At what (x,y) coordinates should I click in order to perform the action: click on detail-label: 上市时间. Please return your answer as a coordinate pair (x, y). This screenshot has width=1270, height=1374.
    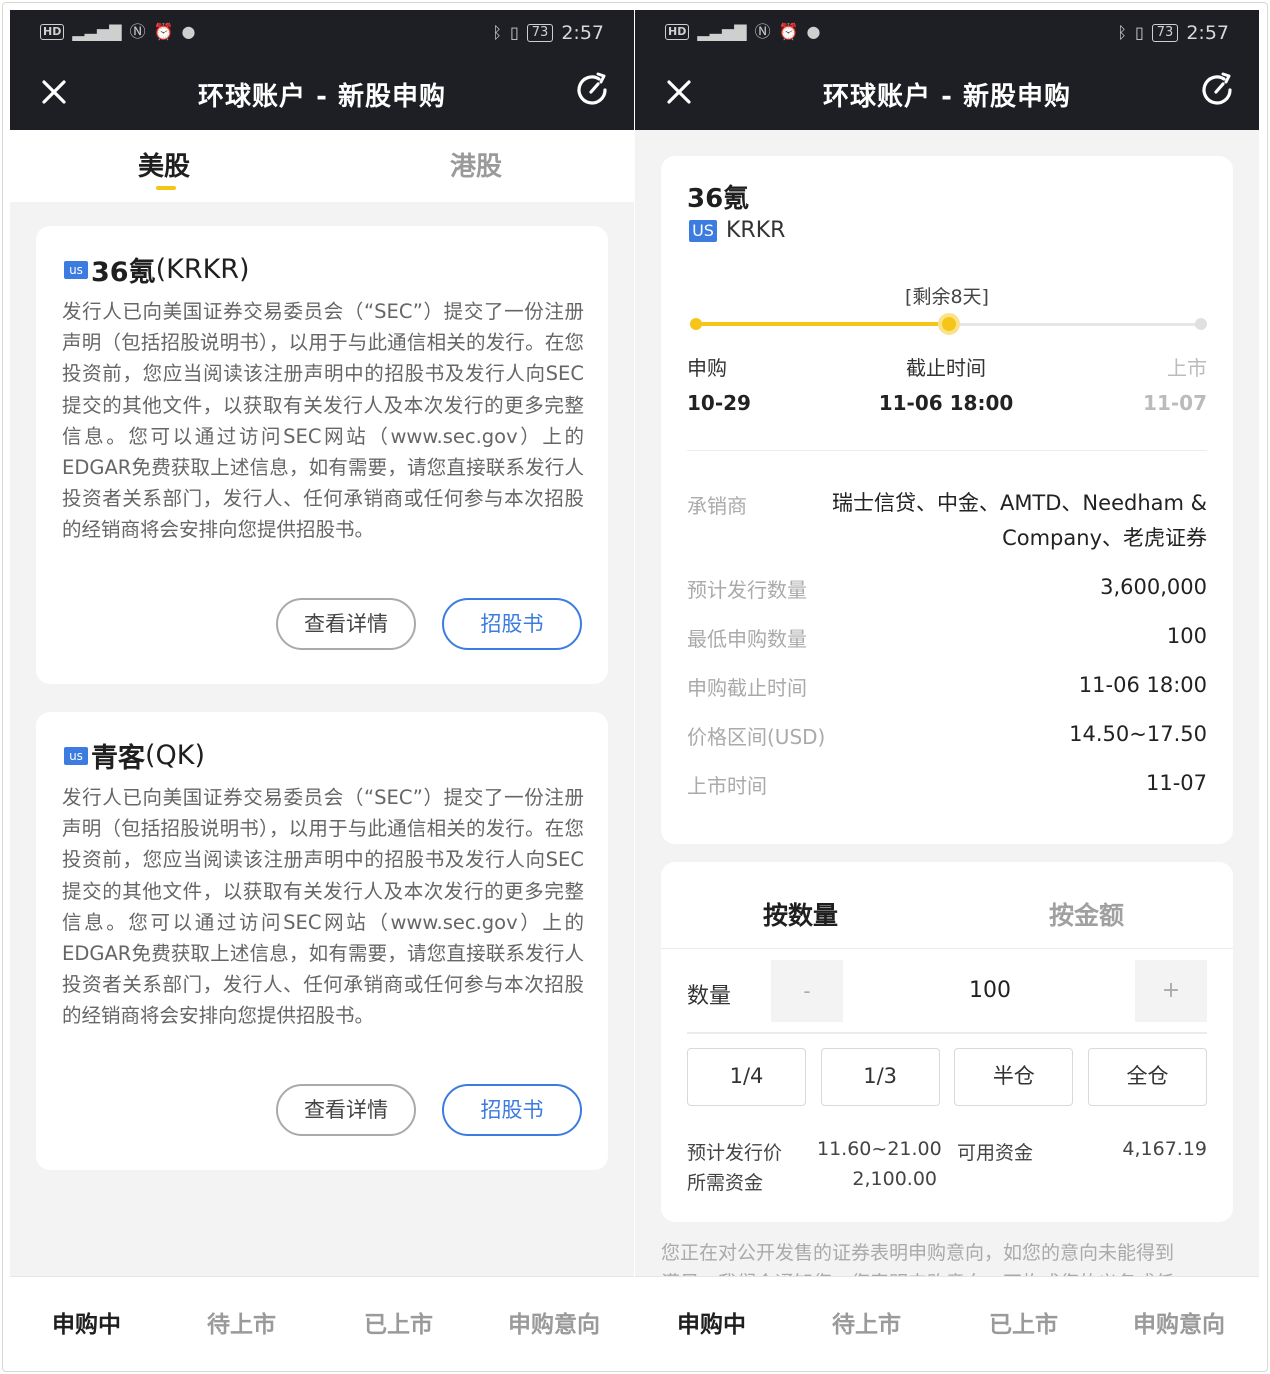
    Looking at the image, I should click on (727, 786).